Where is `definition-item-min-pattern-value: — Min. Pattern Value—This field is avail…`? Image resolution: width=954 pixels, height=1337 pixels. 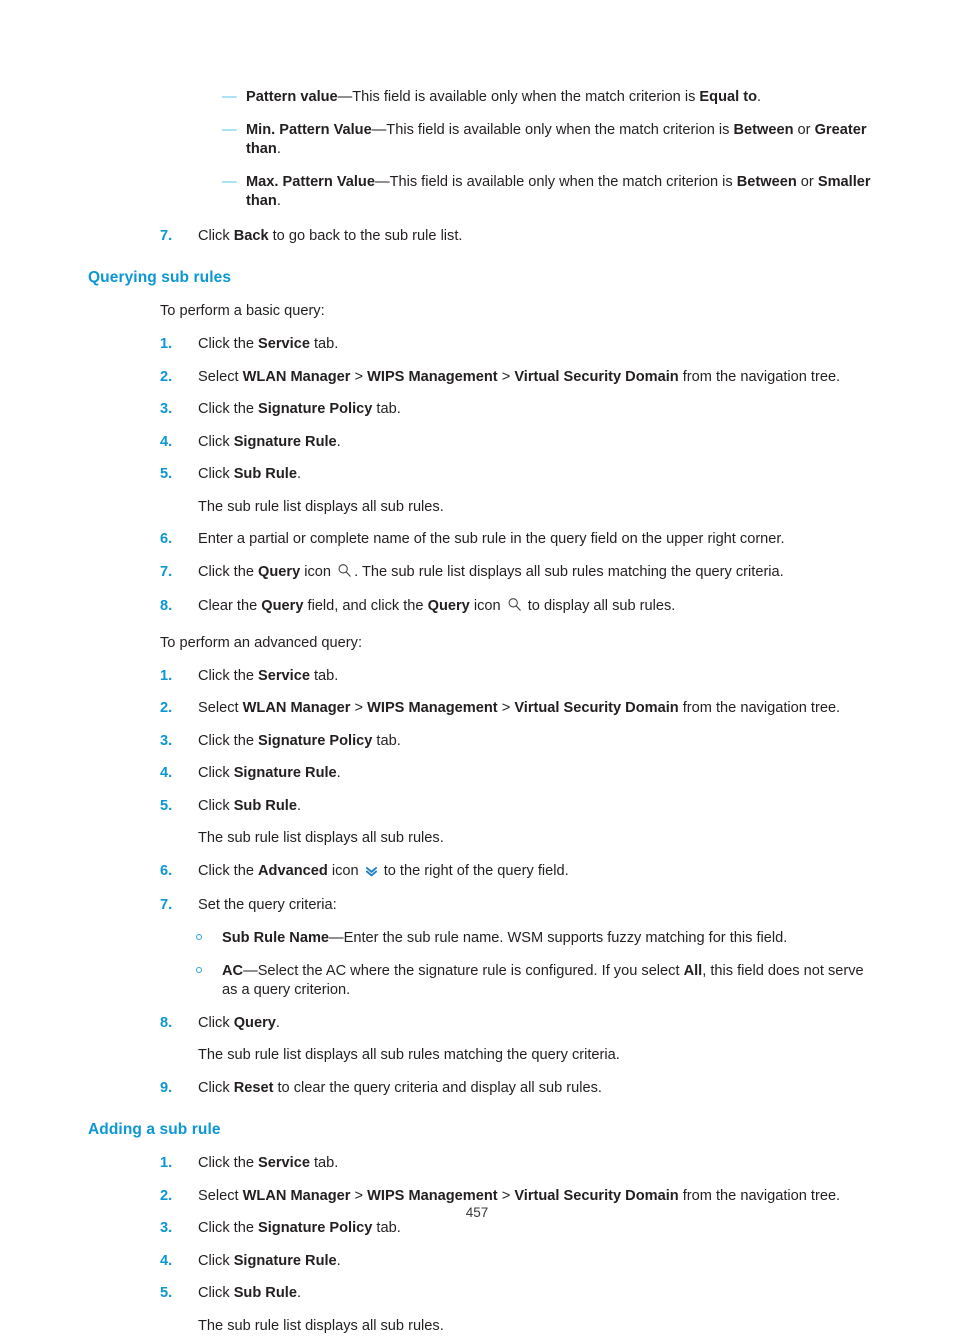 definition-item-min-pattern-value: — Min. Pattern Value—This field is avail… is located at coordinates (477, 140).